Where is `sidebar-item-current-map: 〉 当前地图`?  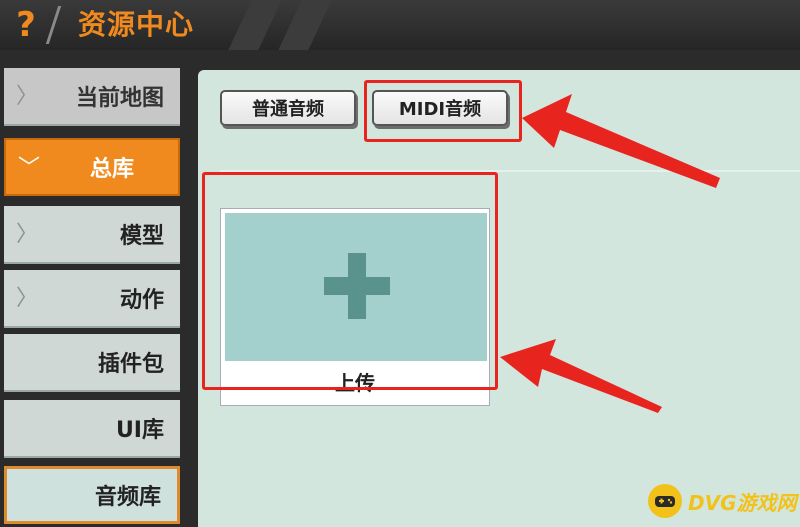 sidebar-item-current-map: 〉 当前地图 is located at coordinates (92, 97).